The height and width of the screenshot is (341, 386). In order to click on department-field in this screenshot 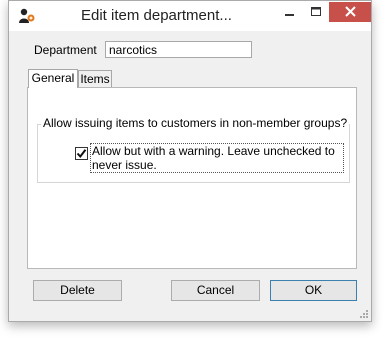, I will do `click(178, 49)`.